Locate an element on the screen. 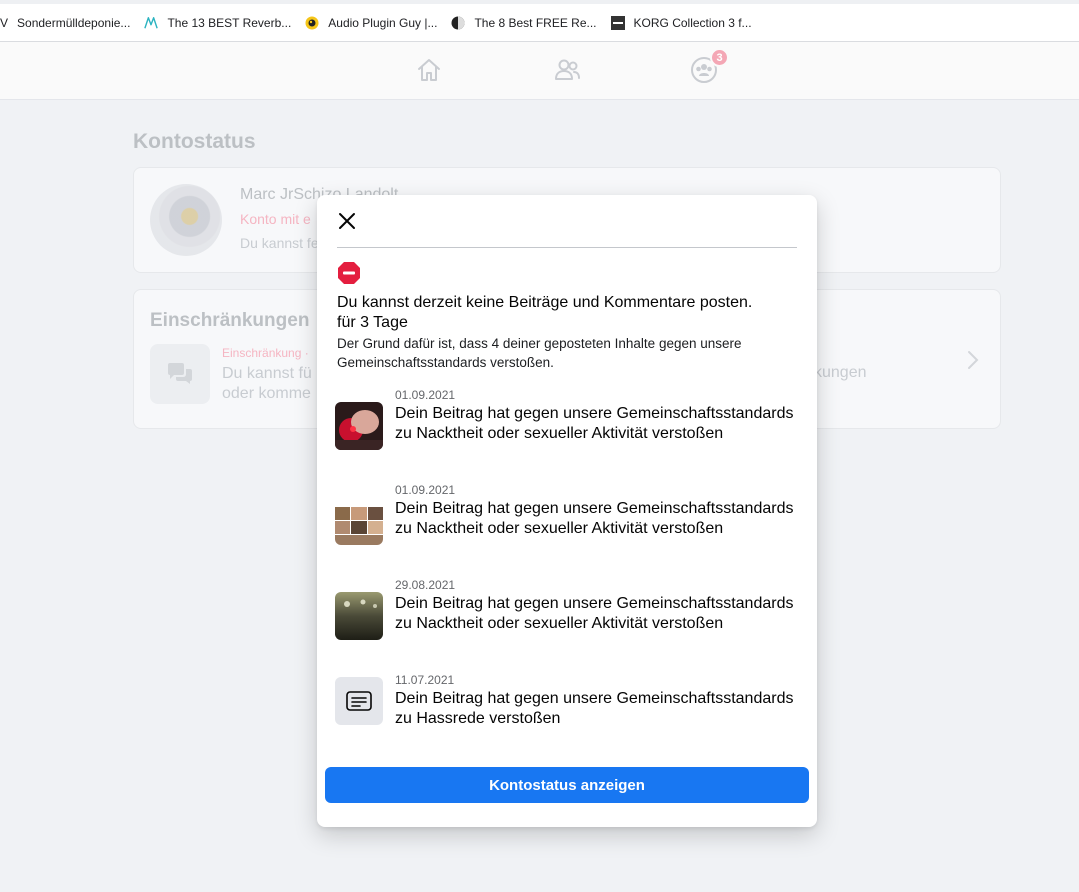 The height and width of the screenshot is (892, 1079). plugin-guy-icon is located at coordinates (312, 23).